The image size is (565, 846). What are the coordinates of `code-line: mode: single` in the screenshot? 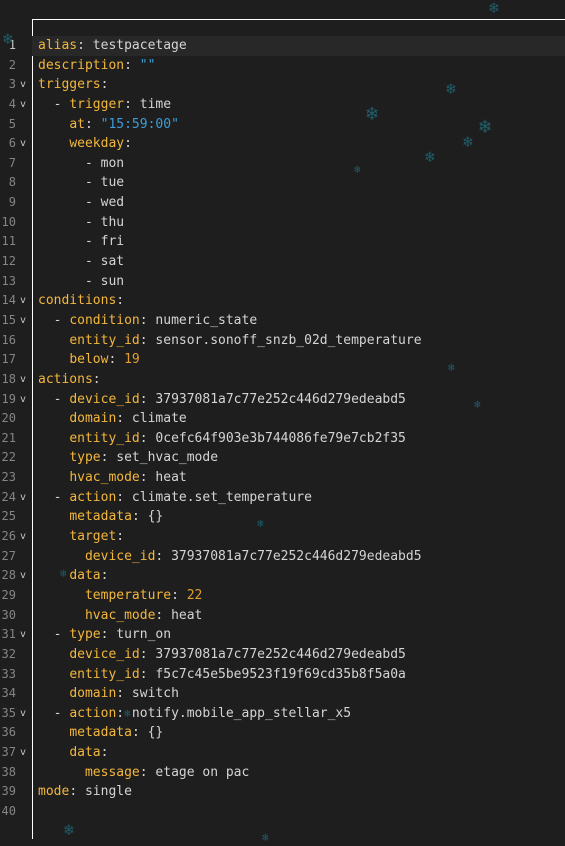 It's located at (301, 792).